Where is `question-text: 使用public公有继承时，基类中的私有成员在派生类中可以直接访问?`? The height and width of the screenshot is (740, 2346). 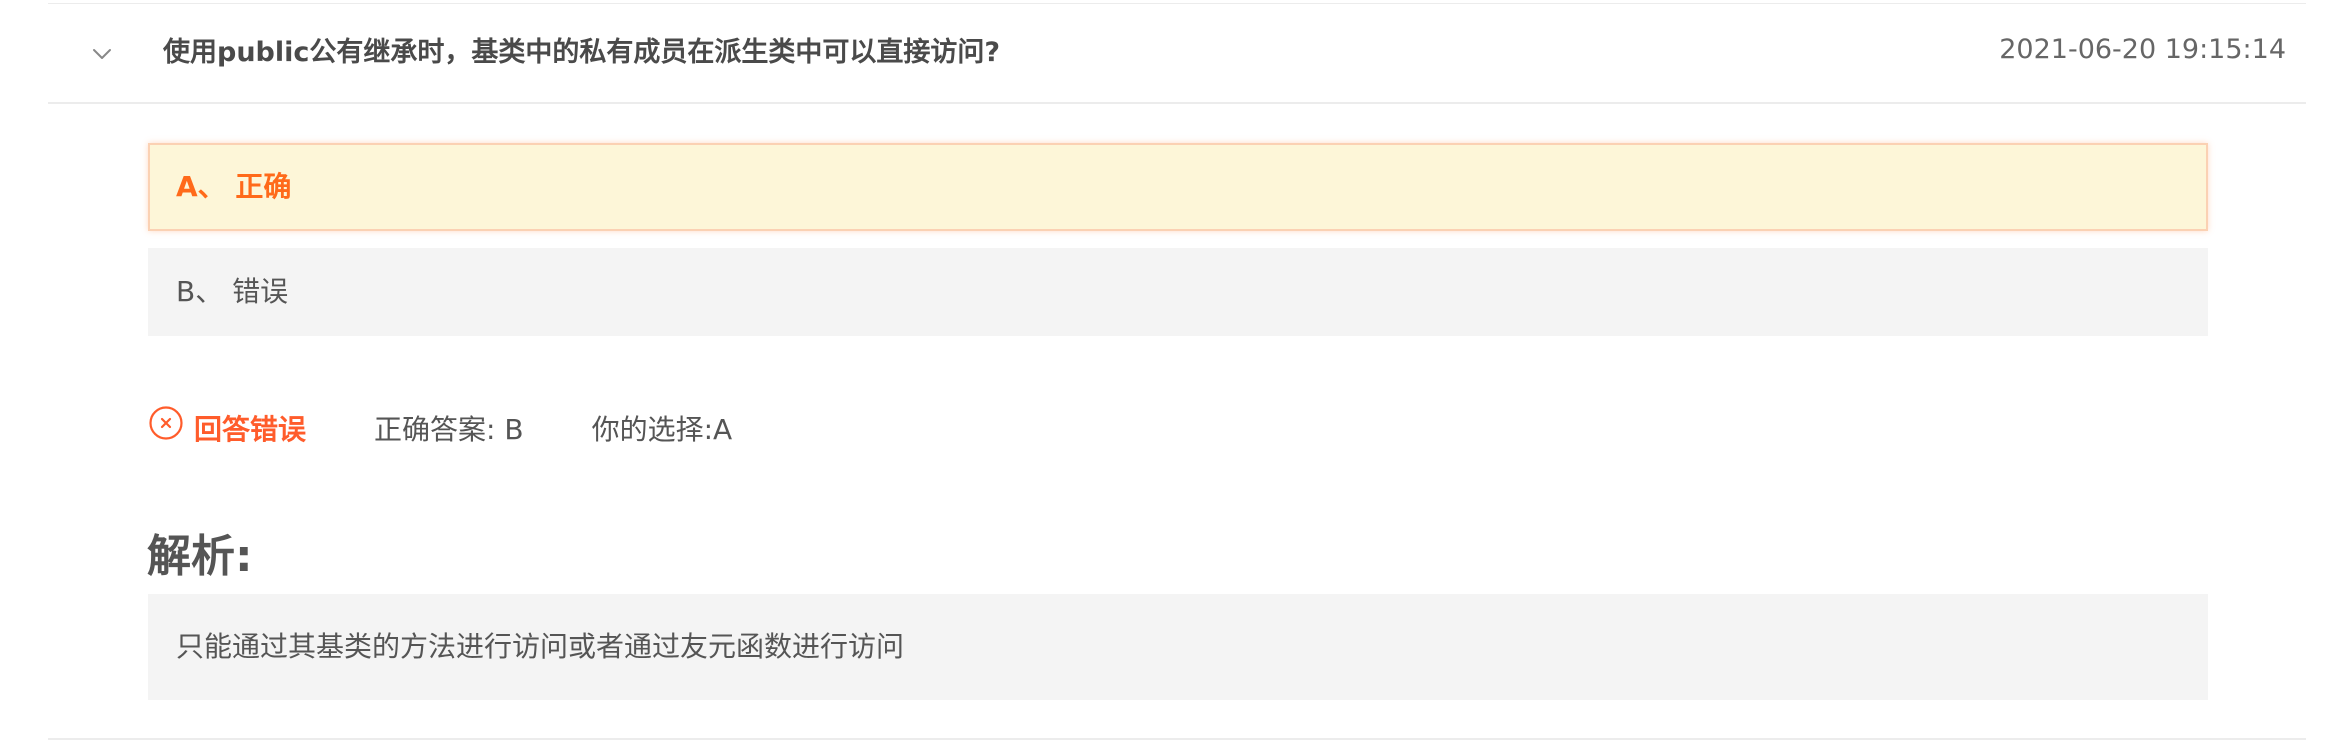 question-text: 使用public公有继承时，基类中的私有成员在派生类中可以直接访问? is located at coordinates (582, 52).